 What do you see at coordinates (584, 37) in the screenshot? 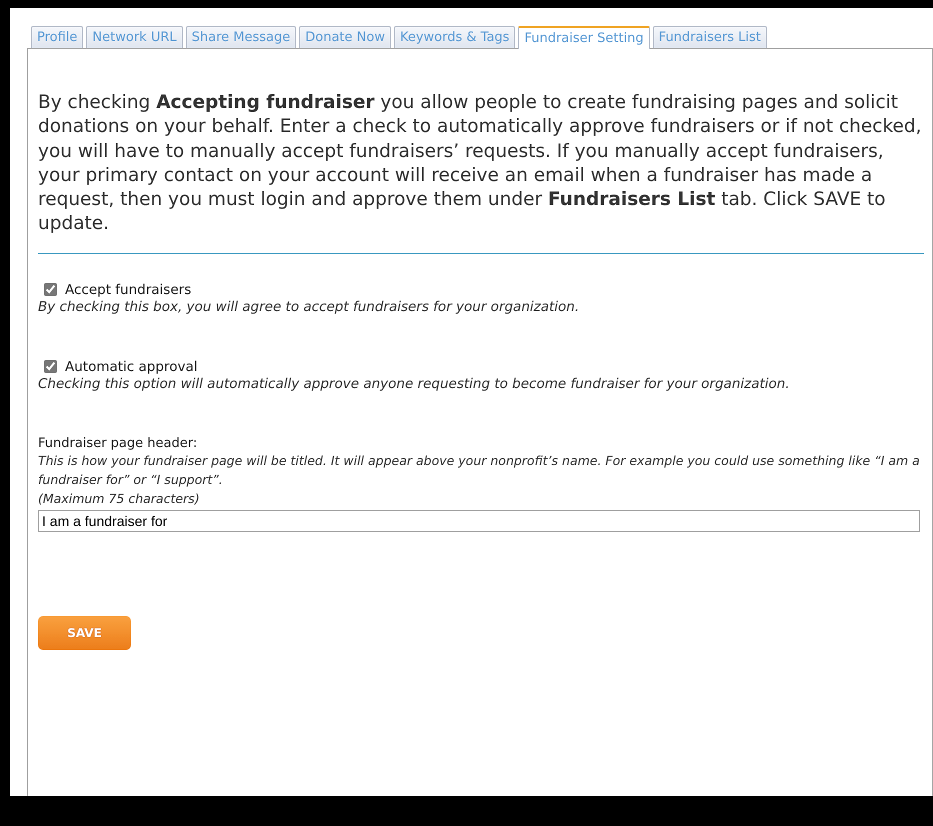
I see `tab: Fundraiser Setting` at bounding box center [584, 37].